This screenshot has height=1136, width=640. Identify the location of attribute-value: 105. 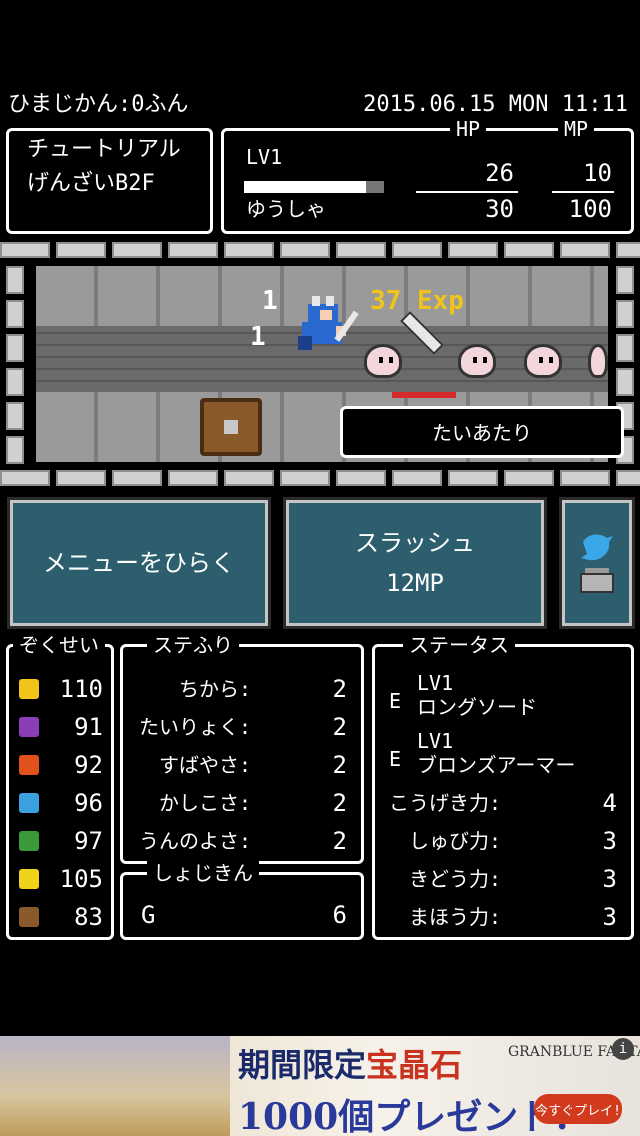
(81, 879).